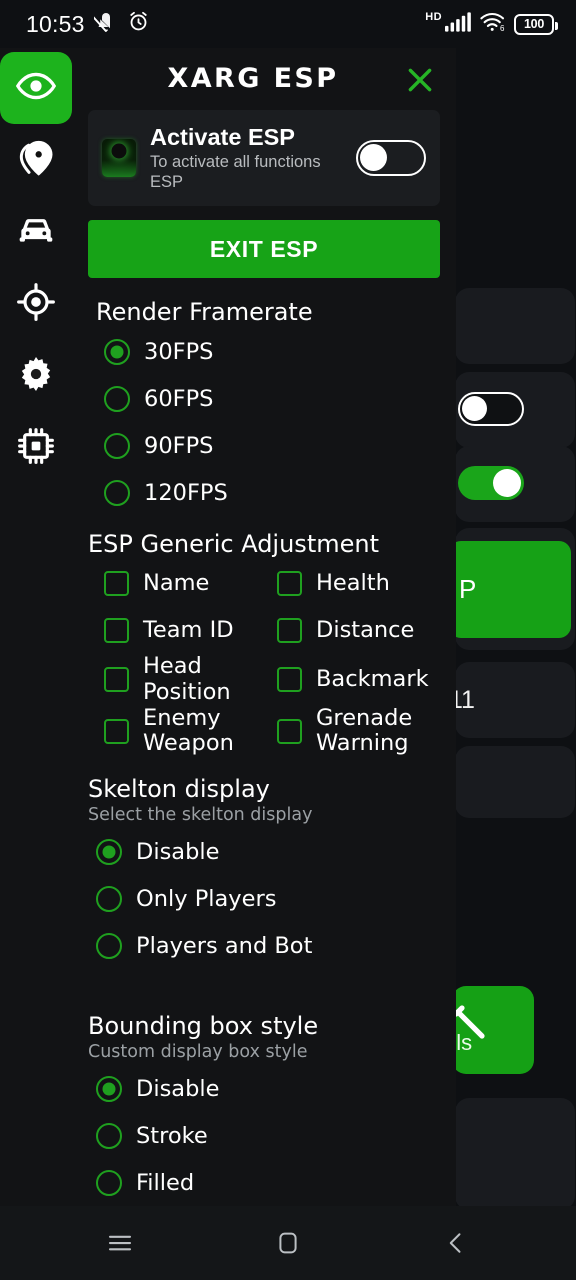 This screenshot has height=1280, width=576. I want to click on radio-option: 60FPS, so click(264, 398).